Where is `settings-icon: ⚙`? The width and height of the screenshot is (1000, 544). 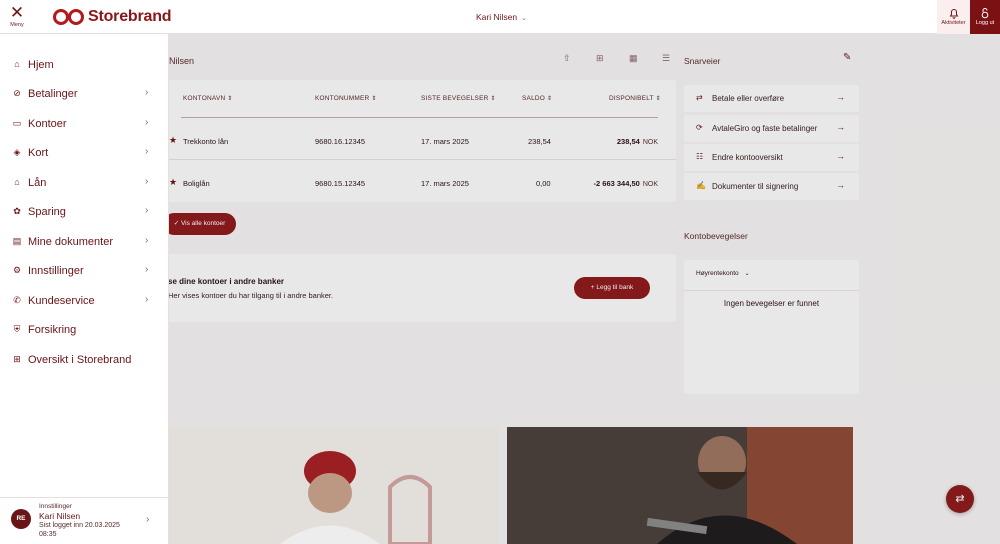
settings-icon: ⚙ is located at coordinates (17, 270).